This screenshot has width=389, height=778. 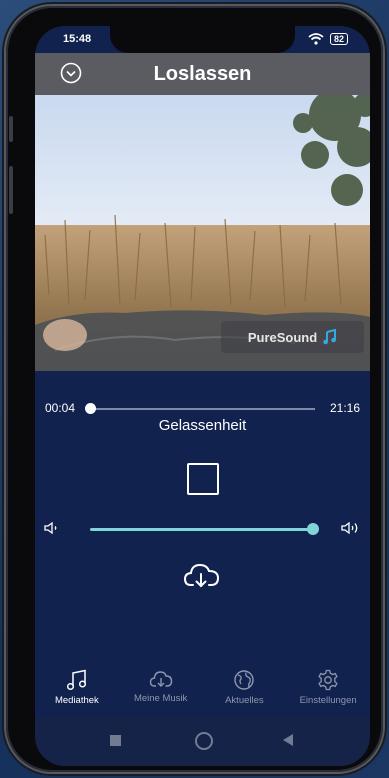 What do you see at coordinates (91, 408) in the screenshot?
I see `progress-knob` at bounding box center [91, 408].